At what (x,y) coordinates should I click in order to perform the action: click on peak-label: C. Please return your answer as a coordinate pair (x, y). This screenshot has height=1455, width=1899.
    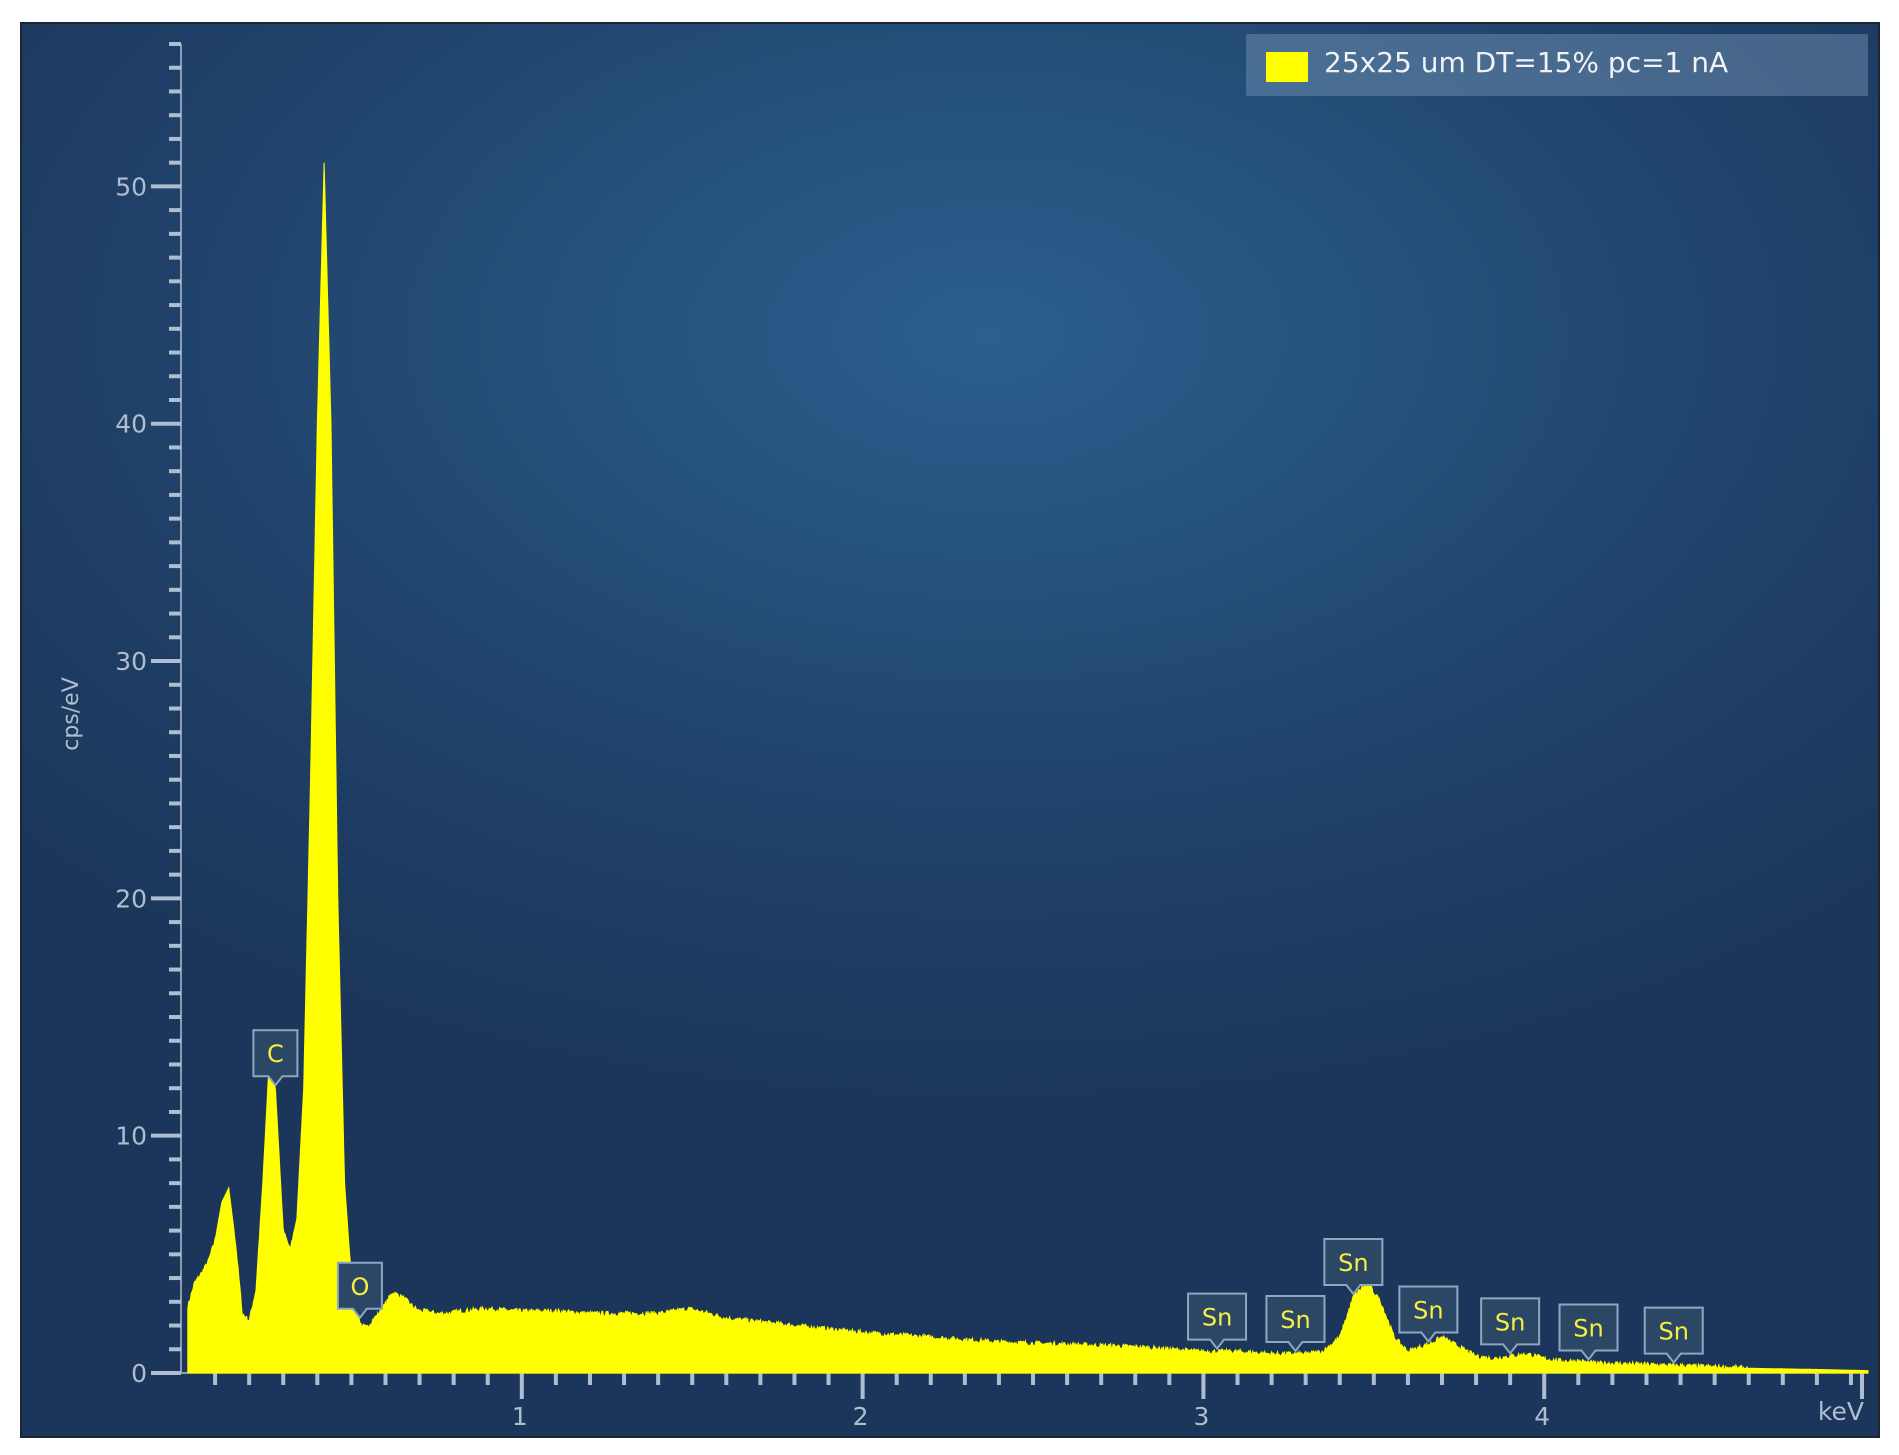
    Looking at the image, I should click on (275, 1058).